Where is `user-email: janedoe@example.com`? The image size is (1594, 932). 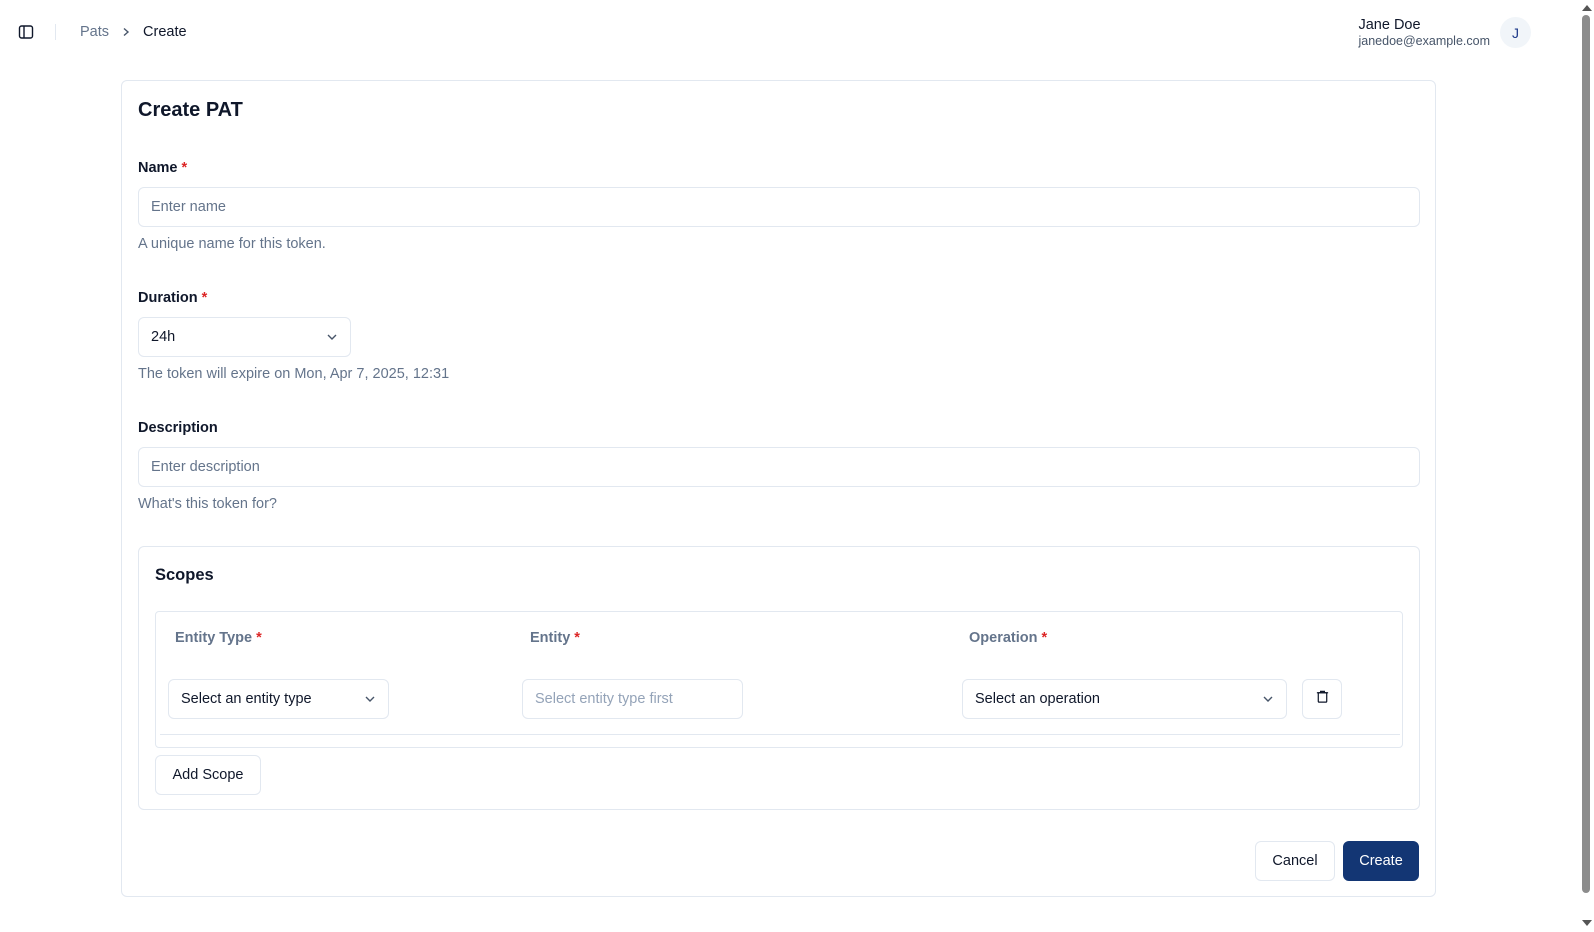
user-email: janedoe@example.com is located at coordinates (1424, 40).